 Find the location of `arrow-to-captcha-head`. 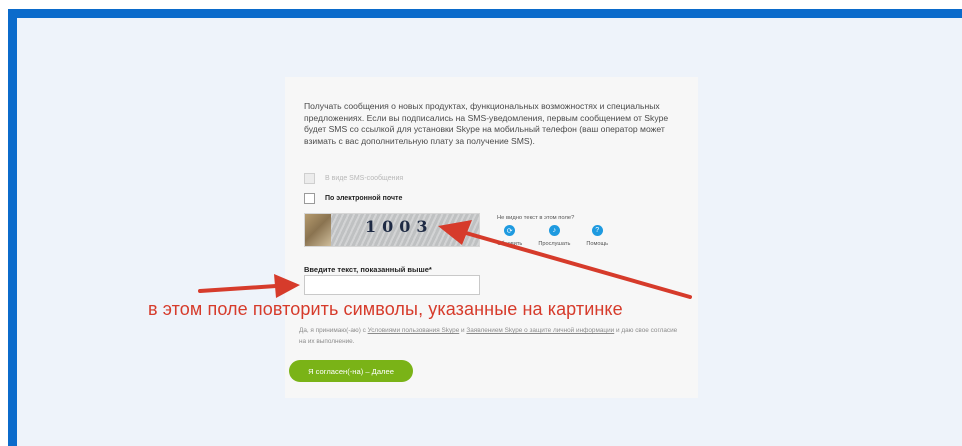

arrow-to-captcha-head is located at coordinates (455, 232).